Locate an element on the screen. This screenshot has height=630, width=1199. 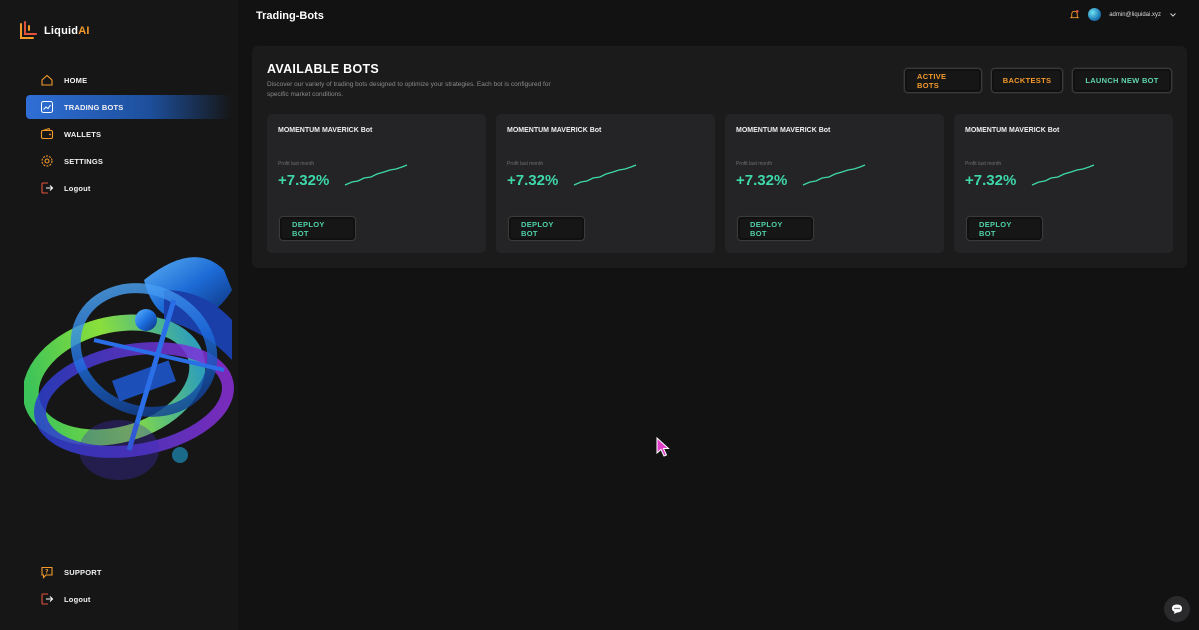
brand-name-text: Liquid is located at coordinates (61, 31).